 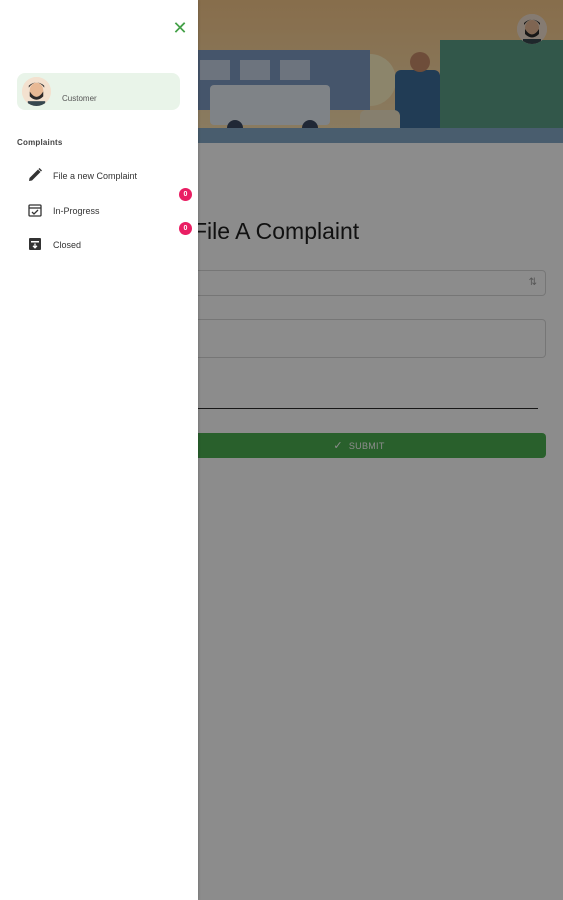 What do you see at coordinates (36, 91) in the screenshot?
I see `avatar` at bounding box center [36, 91].